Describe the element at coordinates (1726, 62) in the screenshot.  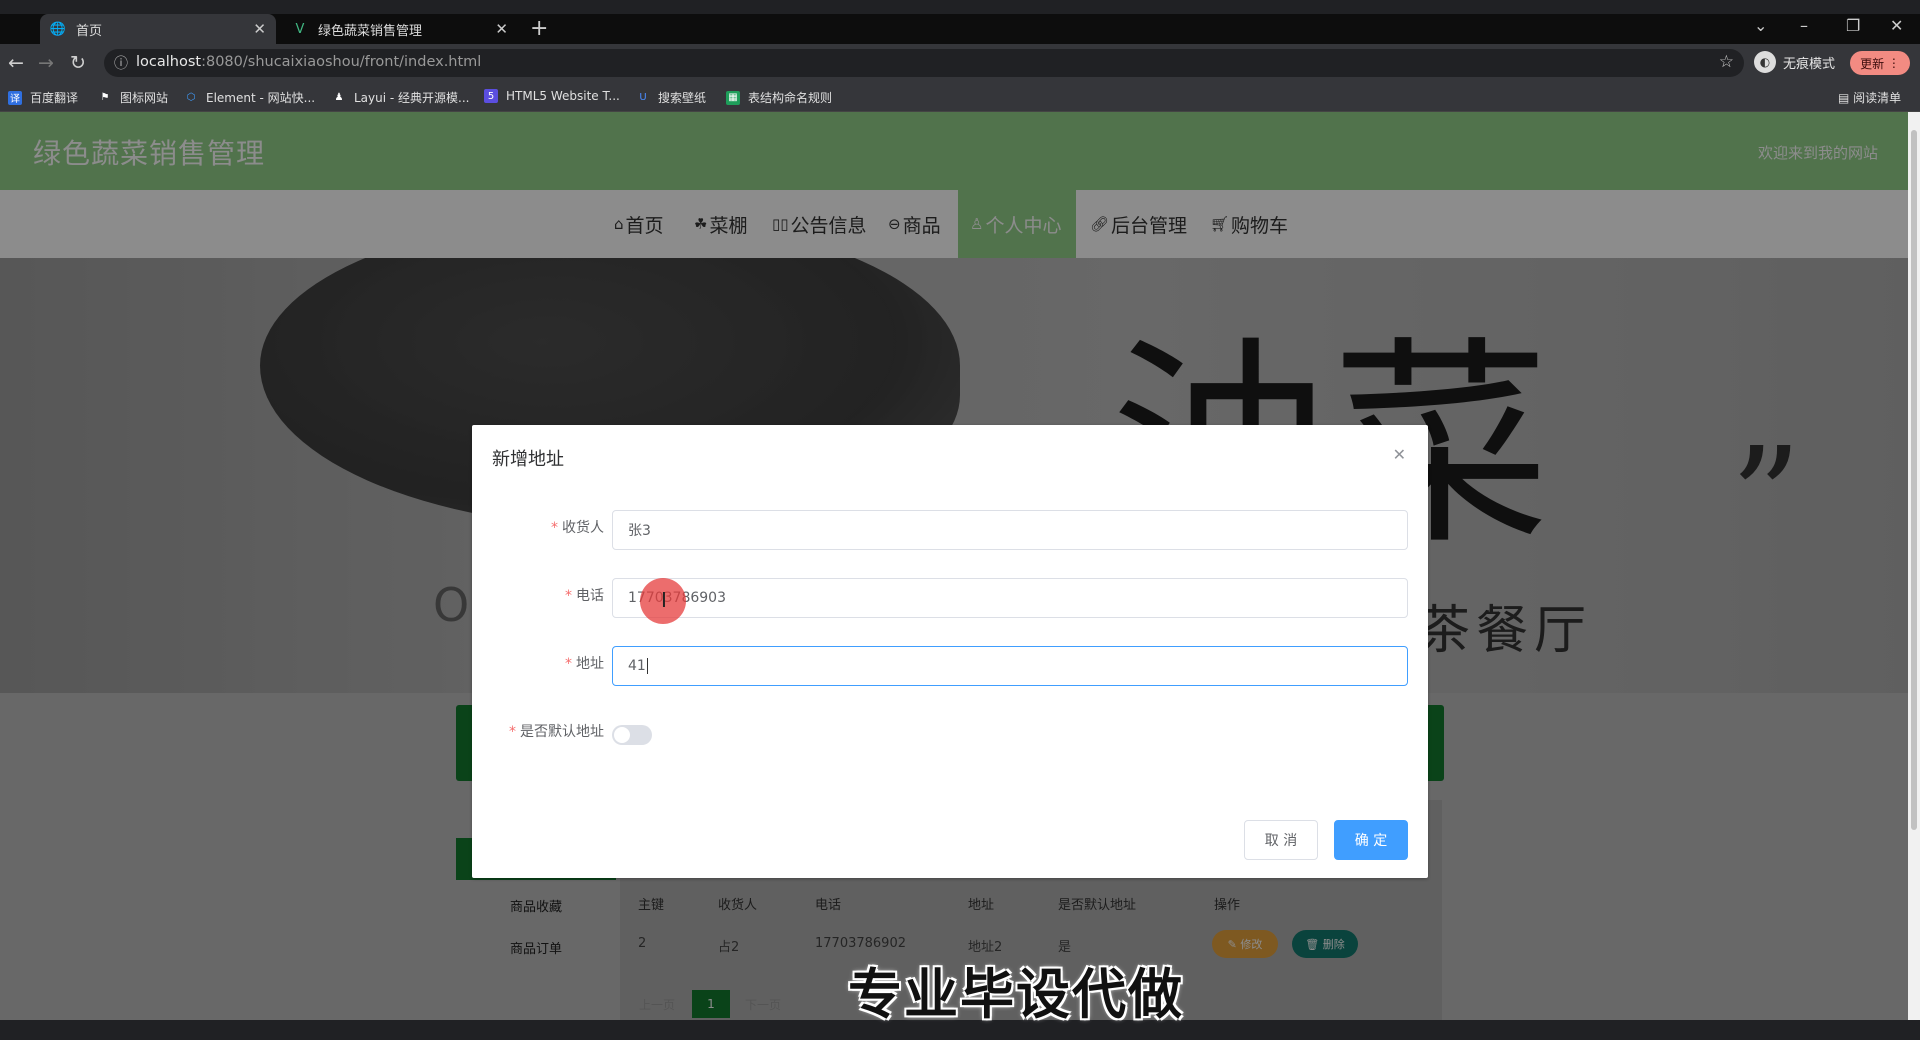
I see `bookmark-star-icon: ☆` at that location.